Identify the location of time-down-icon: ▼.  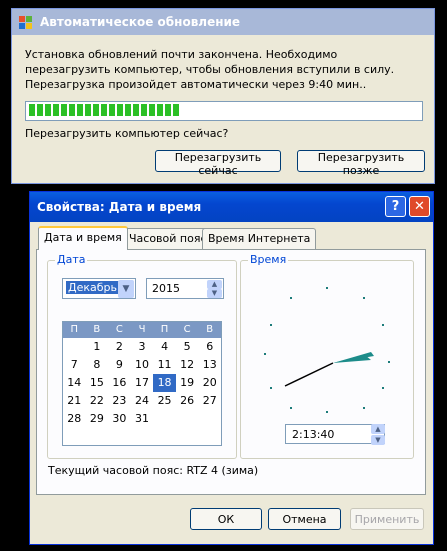
(378, 440).